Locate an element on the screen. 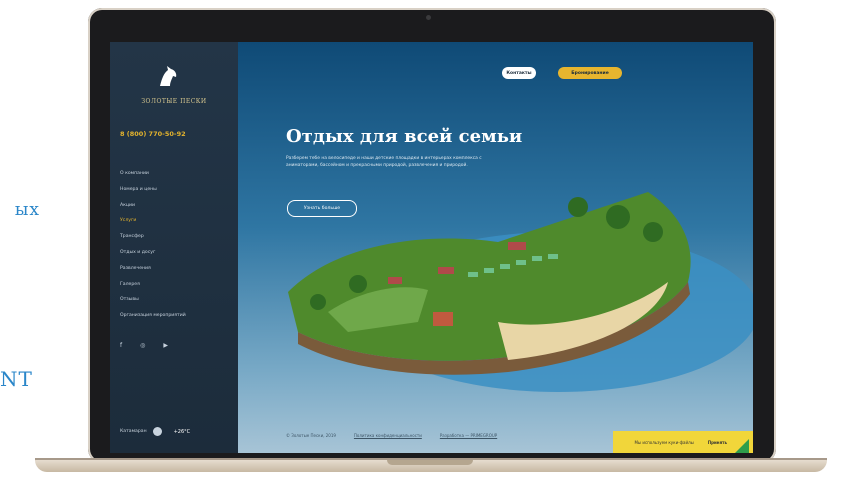 Image resolution: width=855 pixels, height=490 pixels. cloud-icon is located at coordinates (157, 431).